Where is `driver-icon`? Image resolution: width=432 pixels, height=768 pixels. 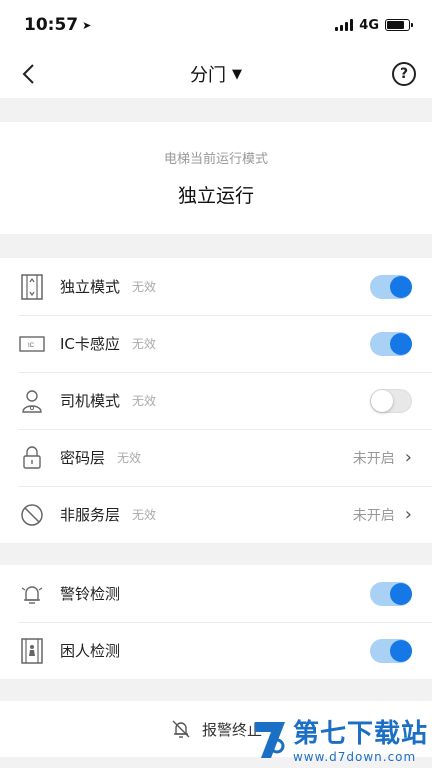
driver-icon is located at coordinates (32, 401).